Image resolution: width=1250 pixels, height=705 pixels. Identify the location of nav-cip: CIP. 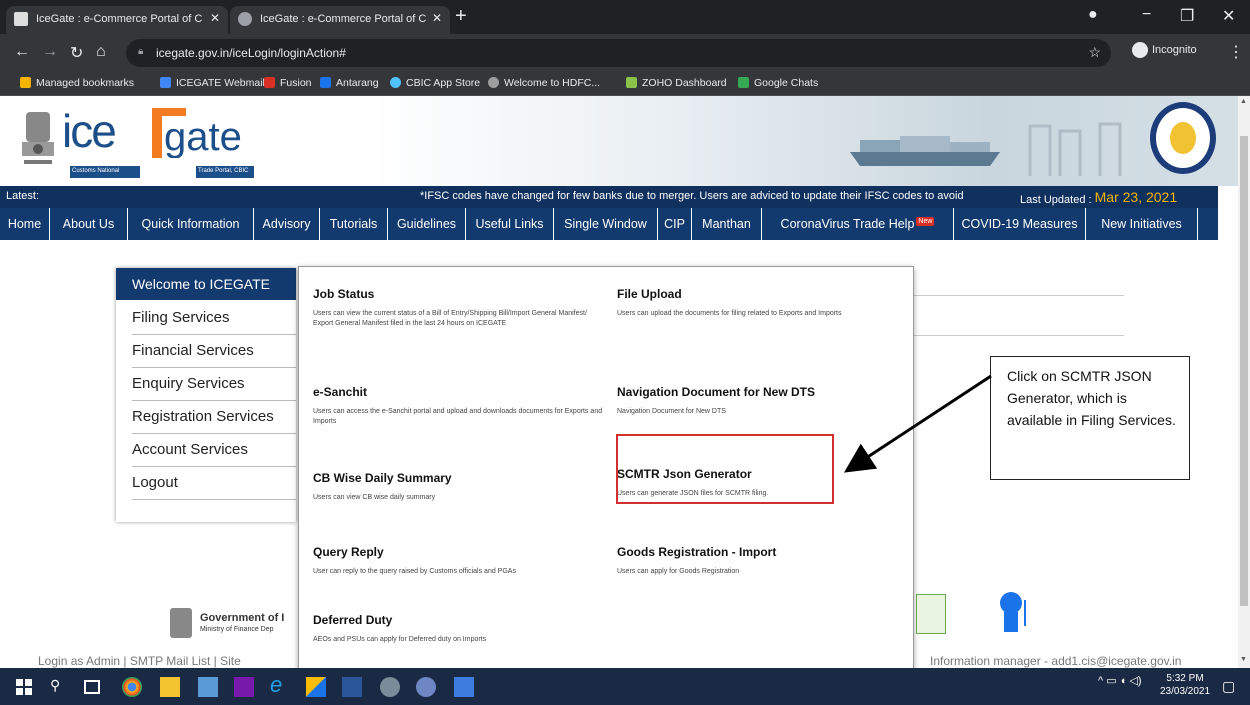
(675, 224).